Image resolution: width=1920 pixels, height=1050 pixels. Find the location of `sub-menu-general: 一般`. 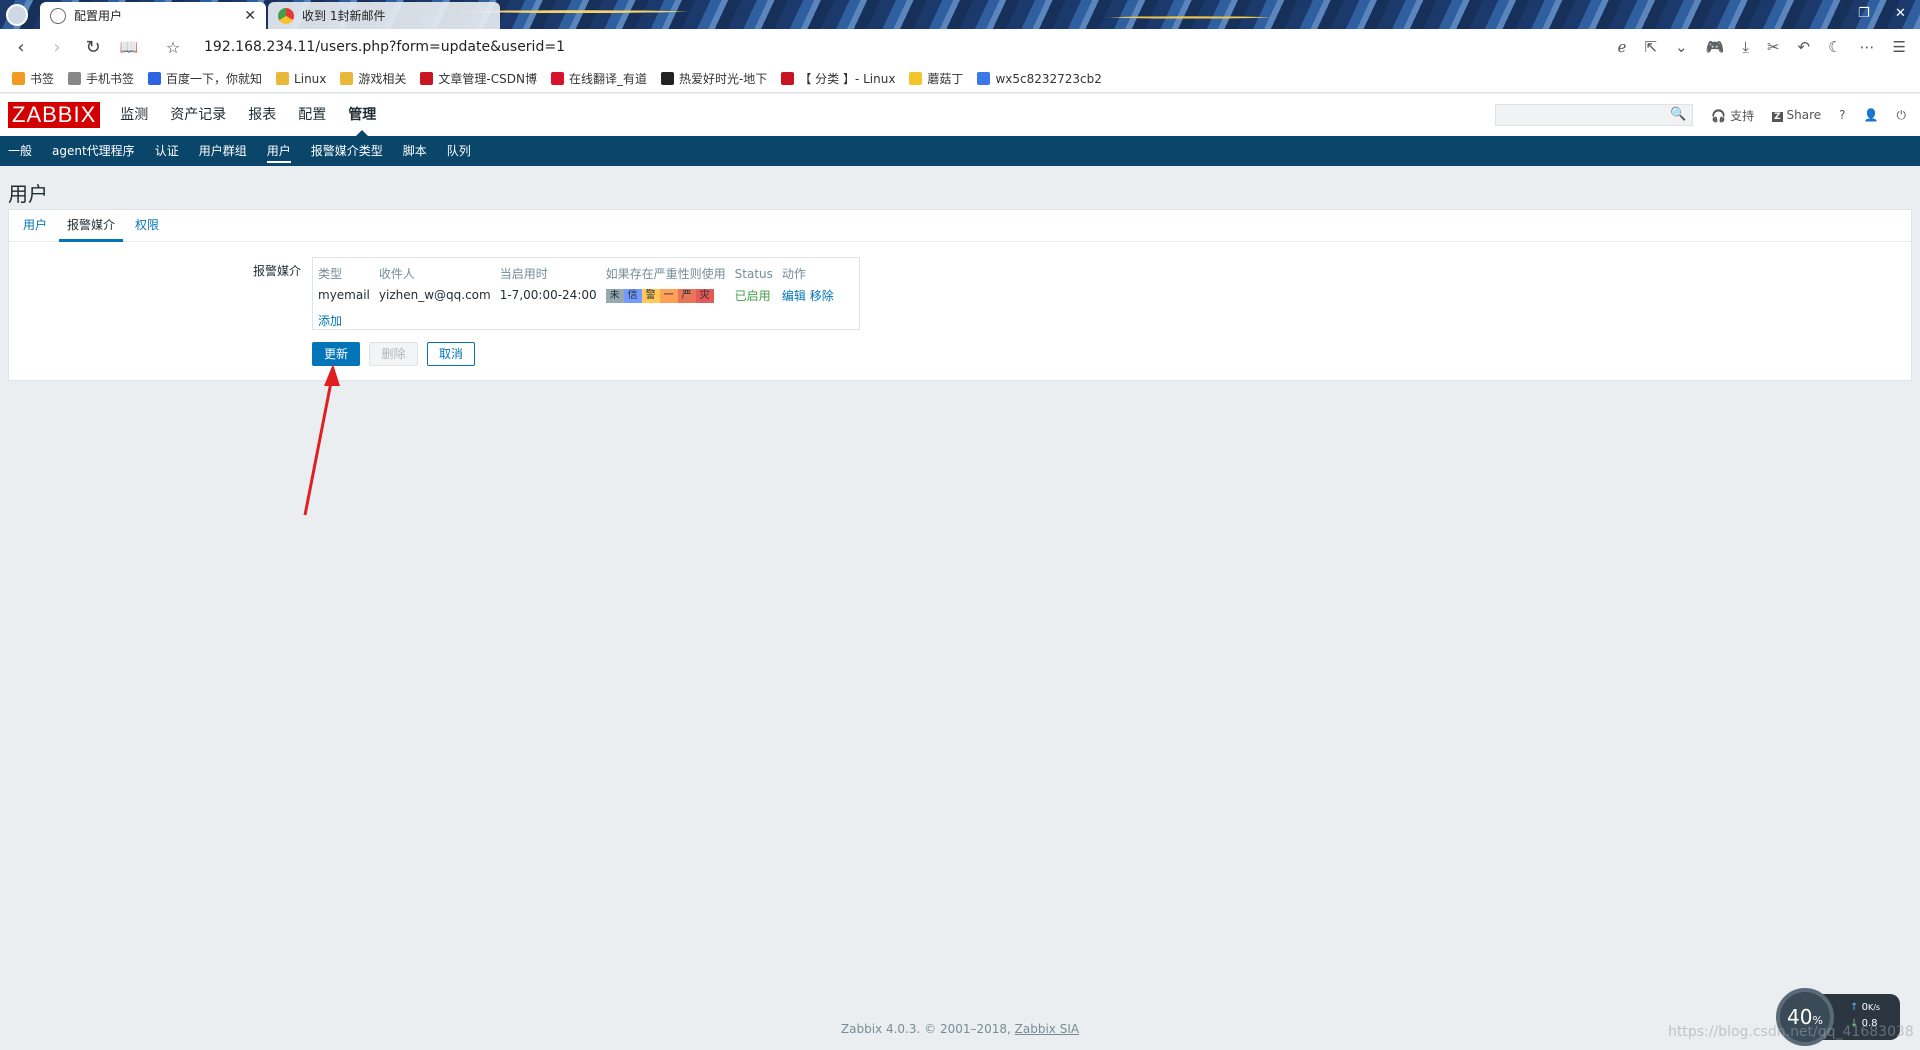

sub-menu-general: 一般 is located at coordinates (20, 151).